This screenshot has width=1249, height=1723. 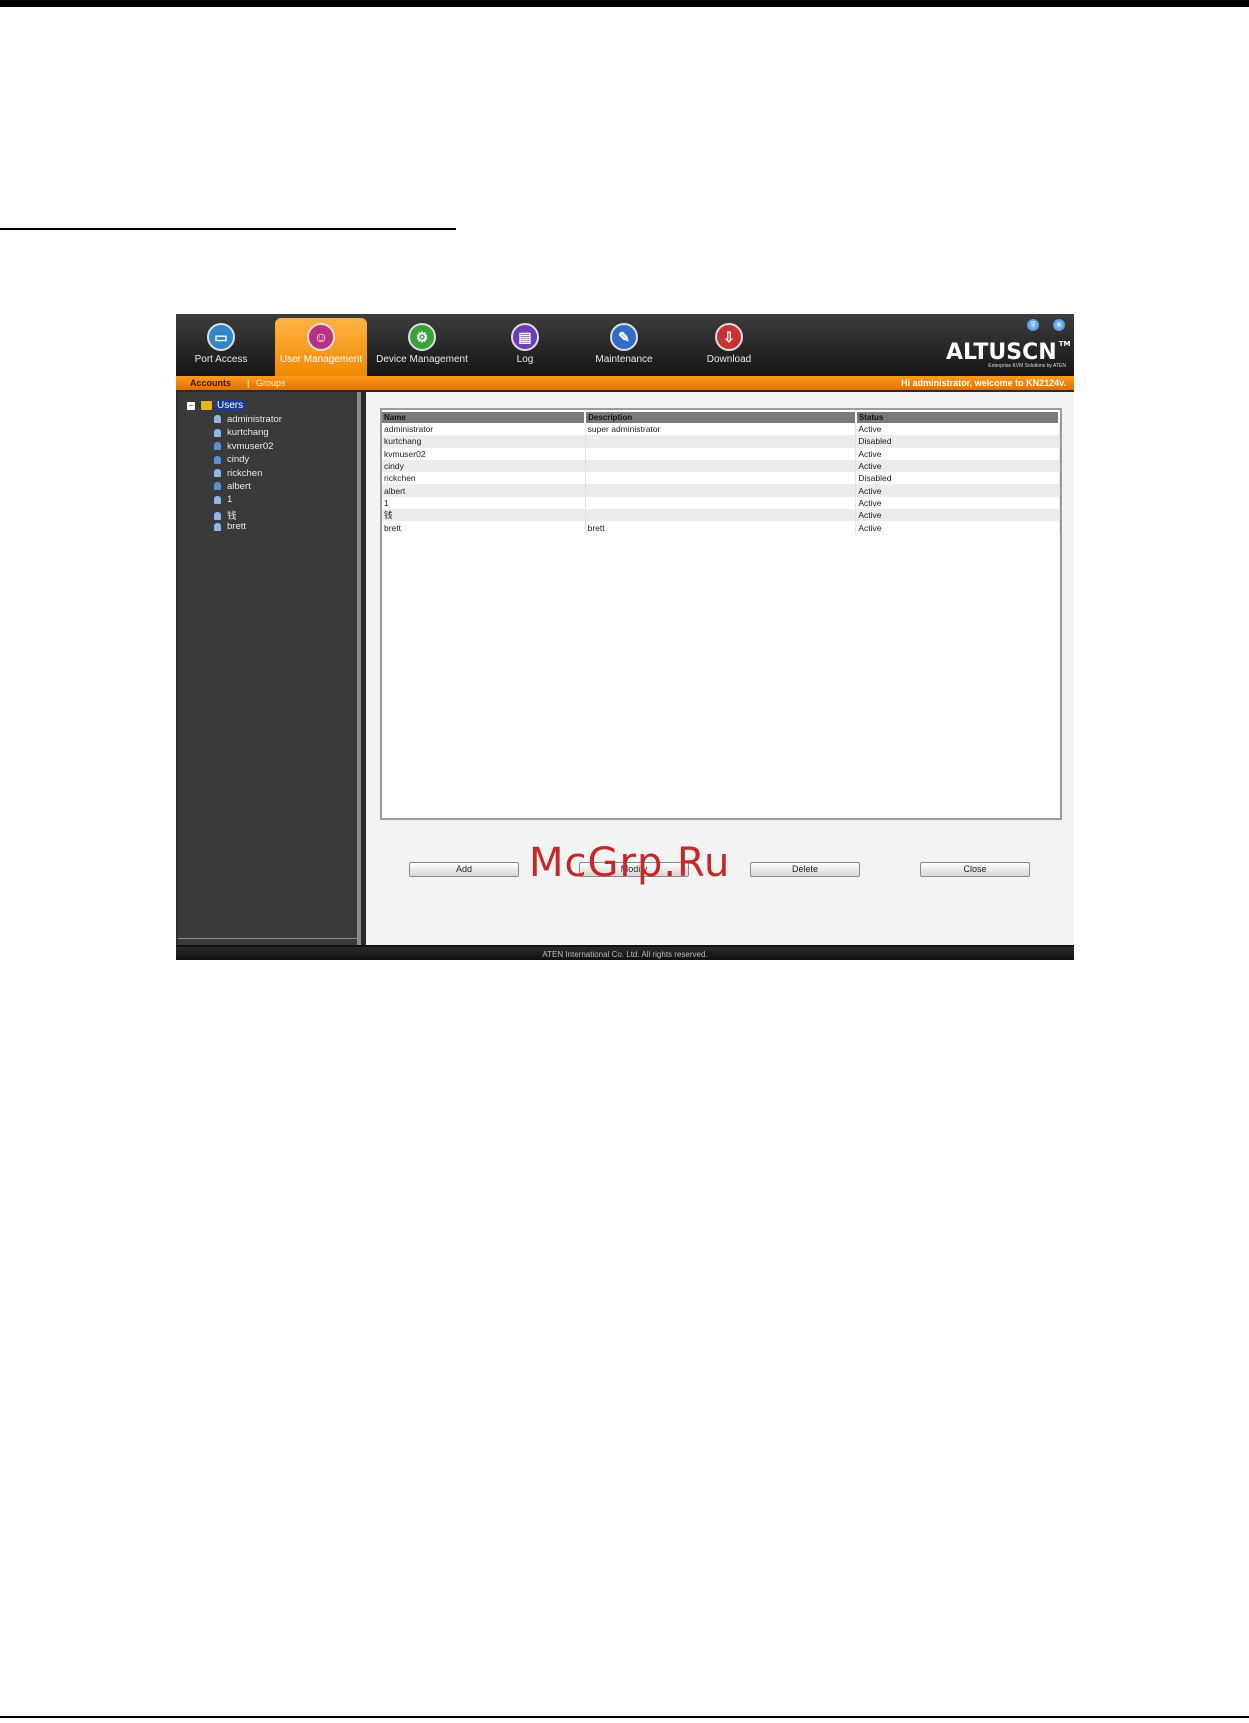 I want to click on table-row: administrator super administrator Active, so click(x=721, y=429).